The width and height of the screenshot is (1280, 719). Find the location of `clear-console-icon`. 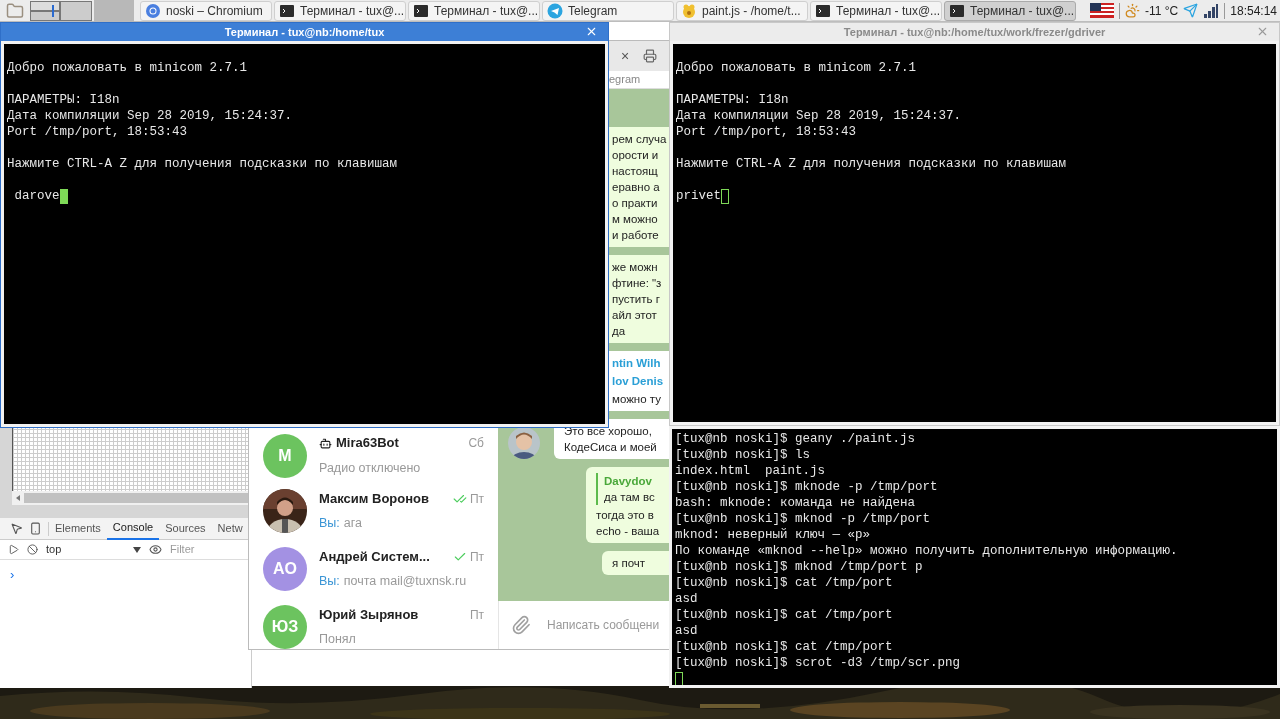

clear-console-icon is located at coordinates (32, 549).